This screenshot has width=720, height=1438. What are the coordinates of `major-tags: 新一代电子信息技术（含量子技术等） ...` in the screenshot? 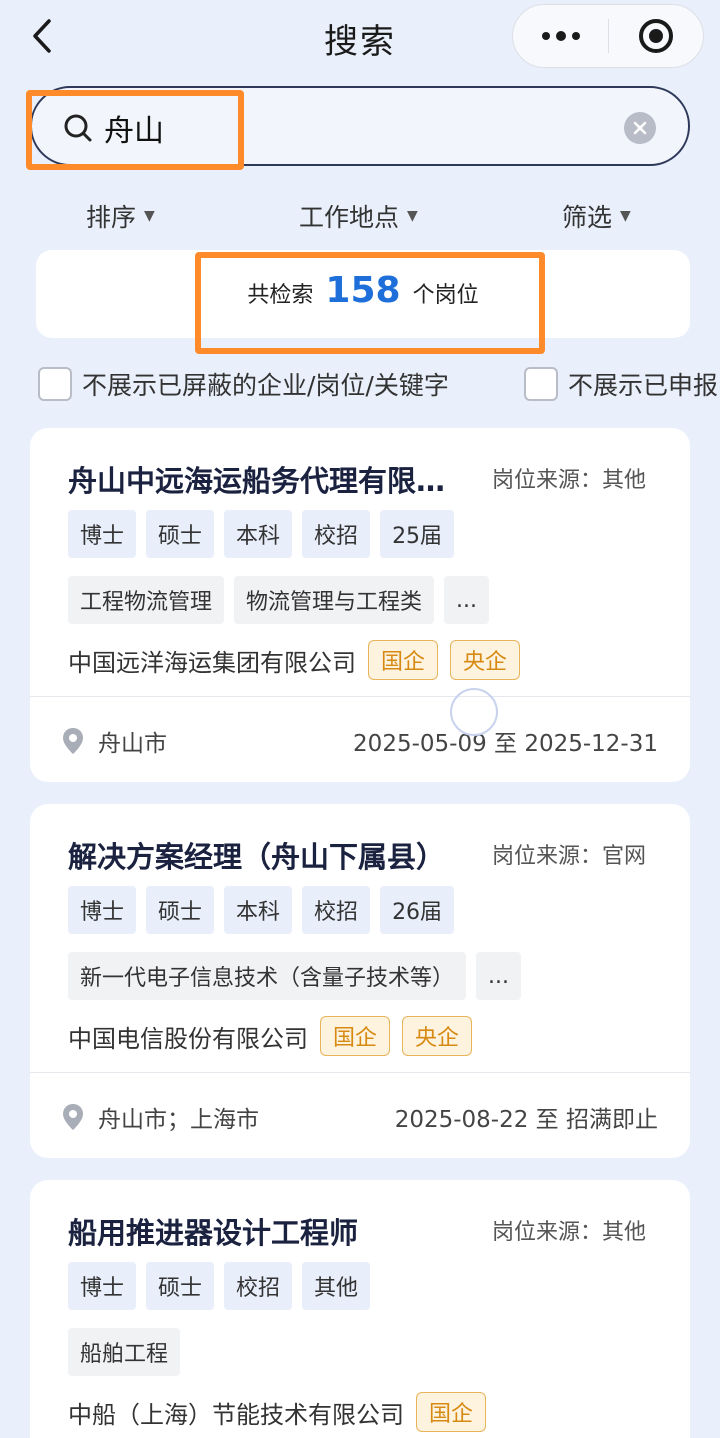 It's located at (294, 976).